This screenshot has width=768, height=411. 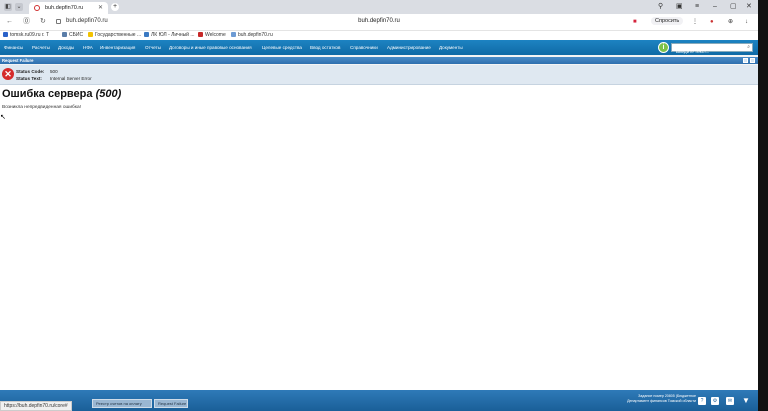 I want to click on bookmark-item: buh.depfin70.ru, so click(x=252, y=35).